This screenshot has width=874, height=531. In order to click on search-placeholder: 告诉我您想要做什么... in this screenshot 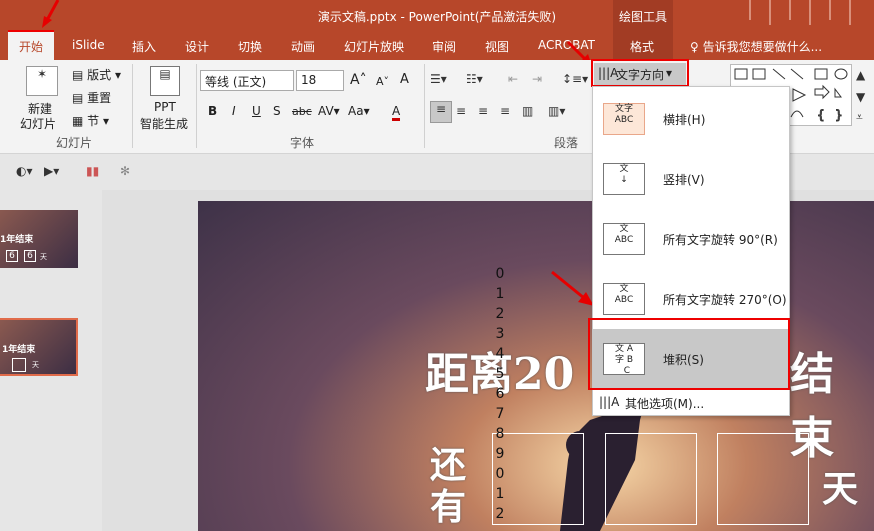, I will do `click(762, 47)`.